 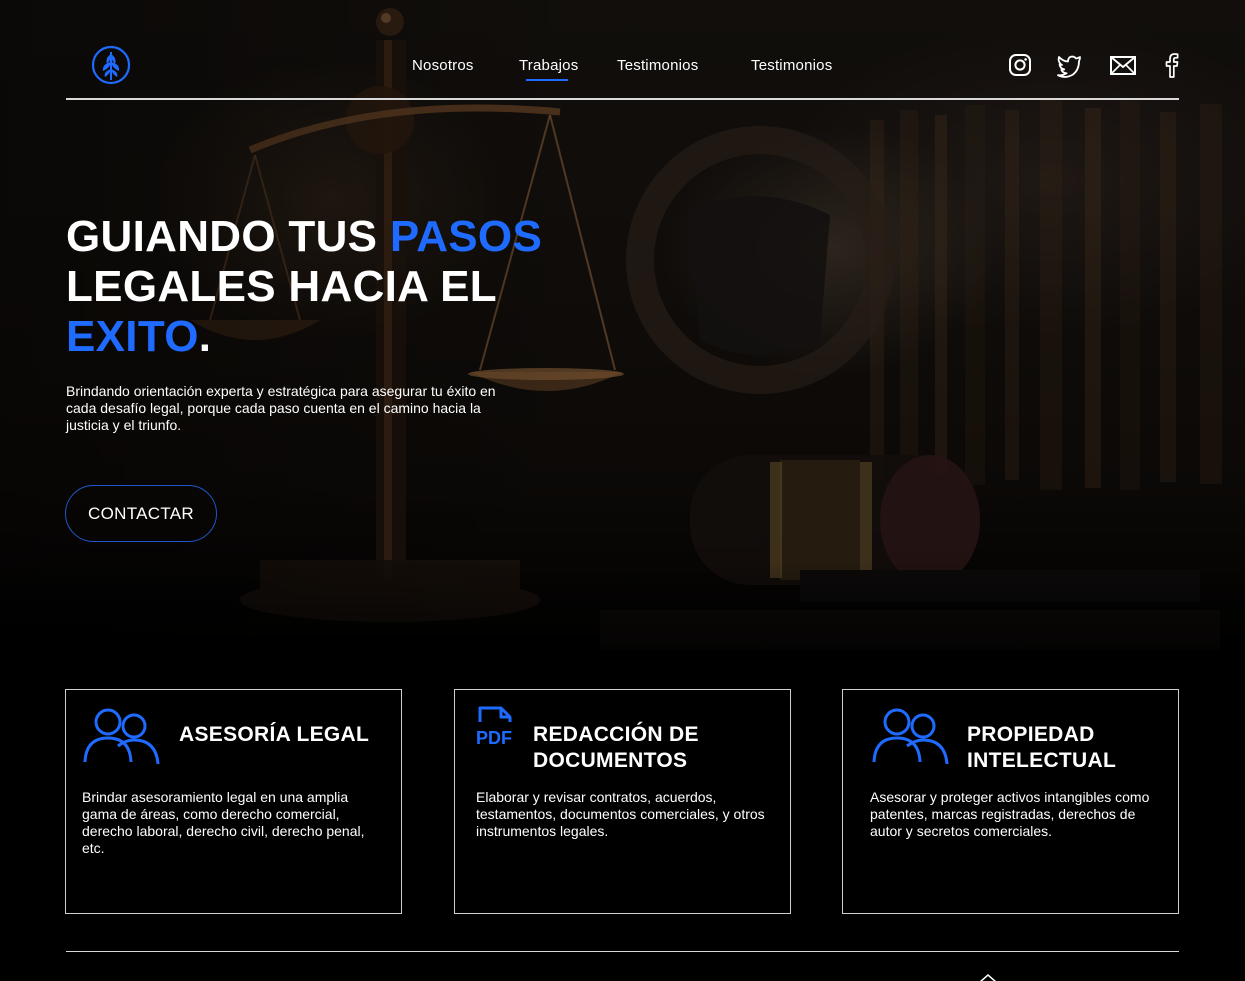 I want to click on headline-part-2: LEGALES HACIA EL, so click(x=281, y=286).